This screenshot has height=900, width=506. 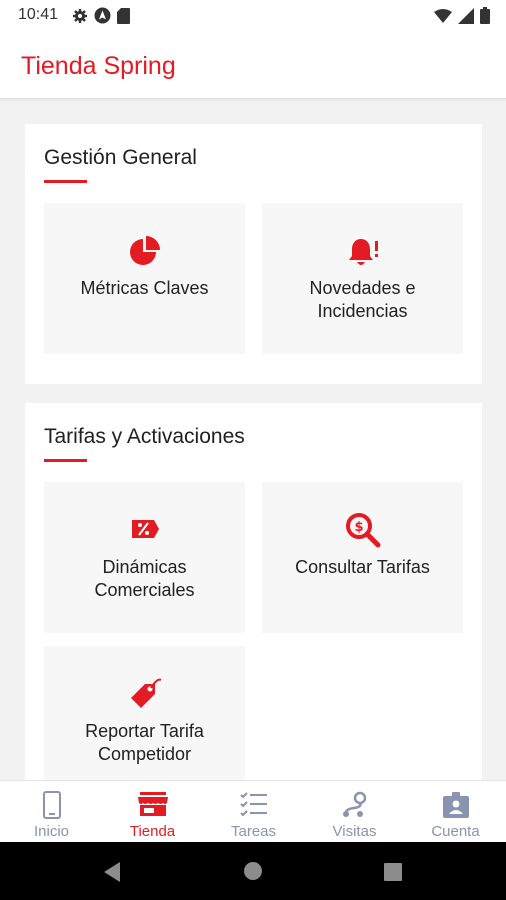 What do you see at coordinates (362, 567) in the screenshot?
I see `tile-label: Consultar Tarifas` at bounding box center [362, 567].